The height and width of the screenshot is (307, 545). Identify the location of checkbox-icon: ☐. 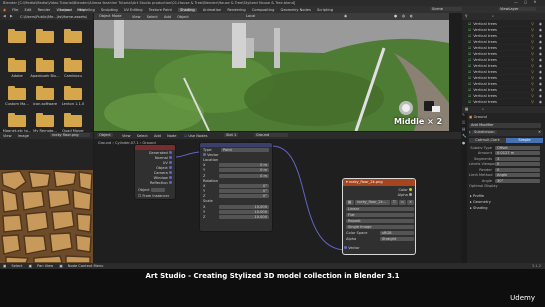
(139, 196).